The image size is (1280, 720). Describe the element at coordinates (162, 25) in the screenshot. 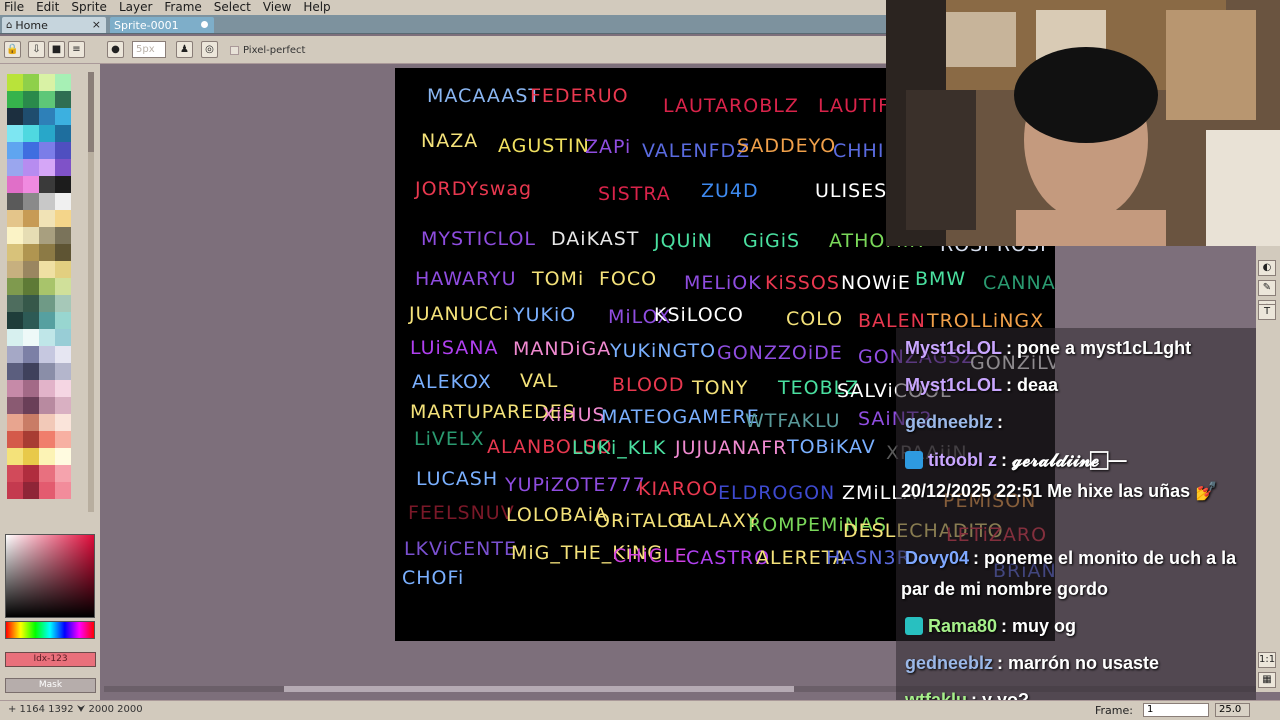

I see `tab-sprite: Sprite-0001` at that location.